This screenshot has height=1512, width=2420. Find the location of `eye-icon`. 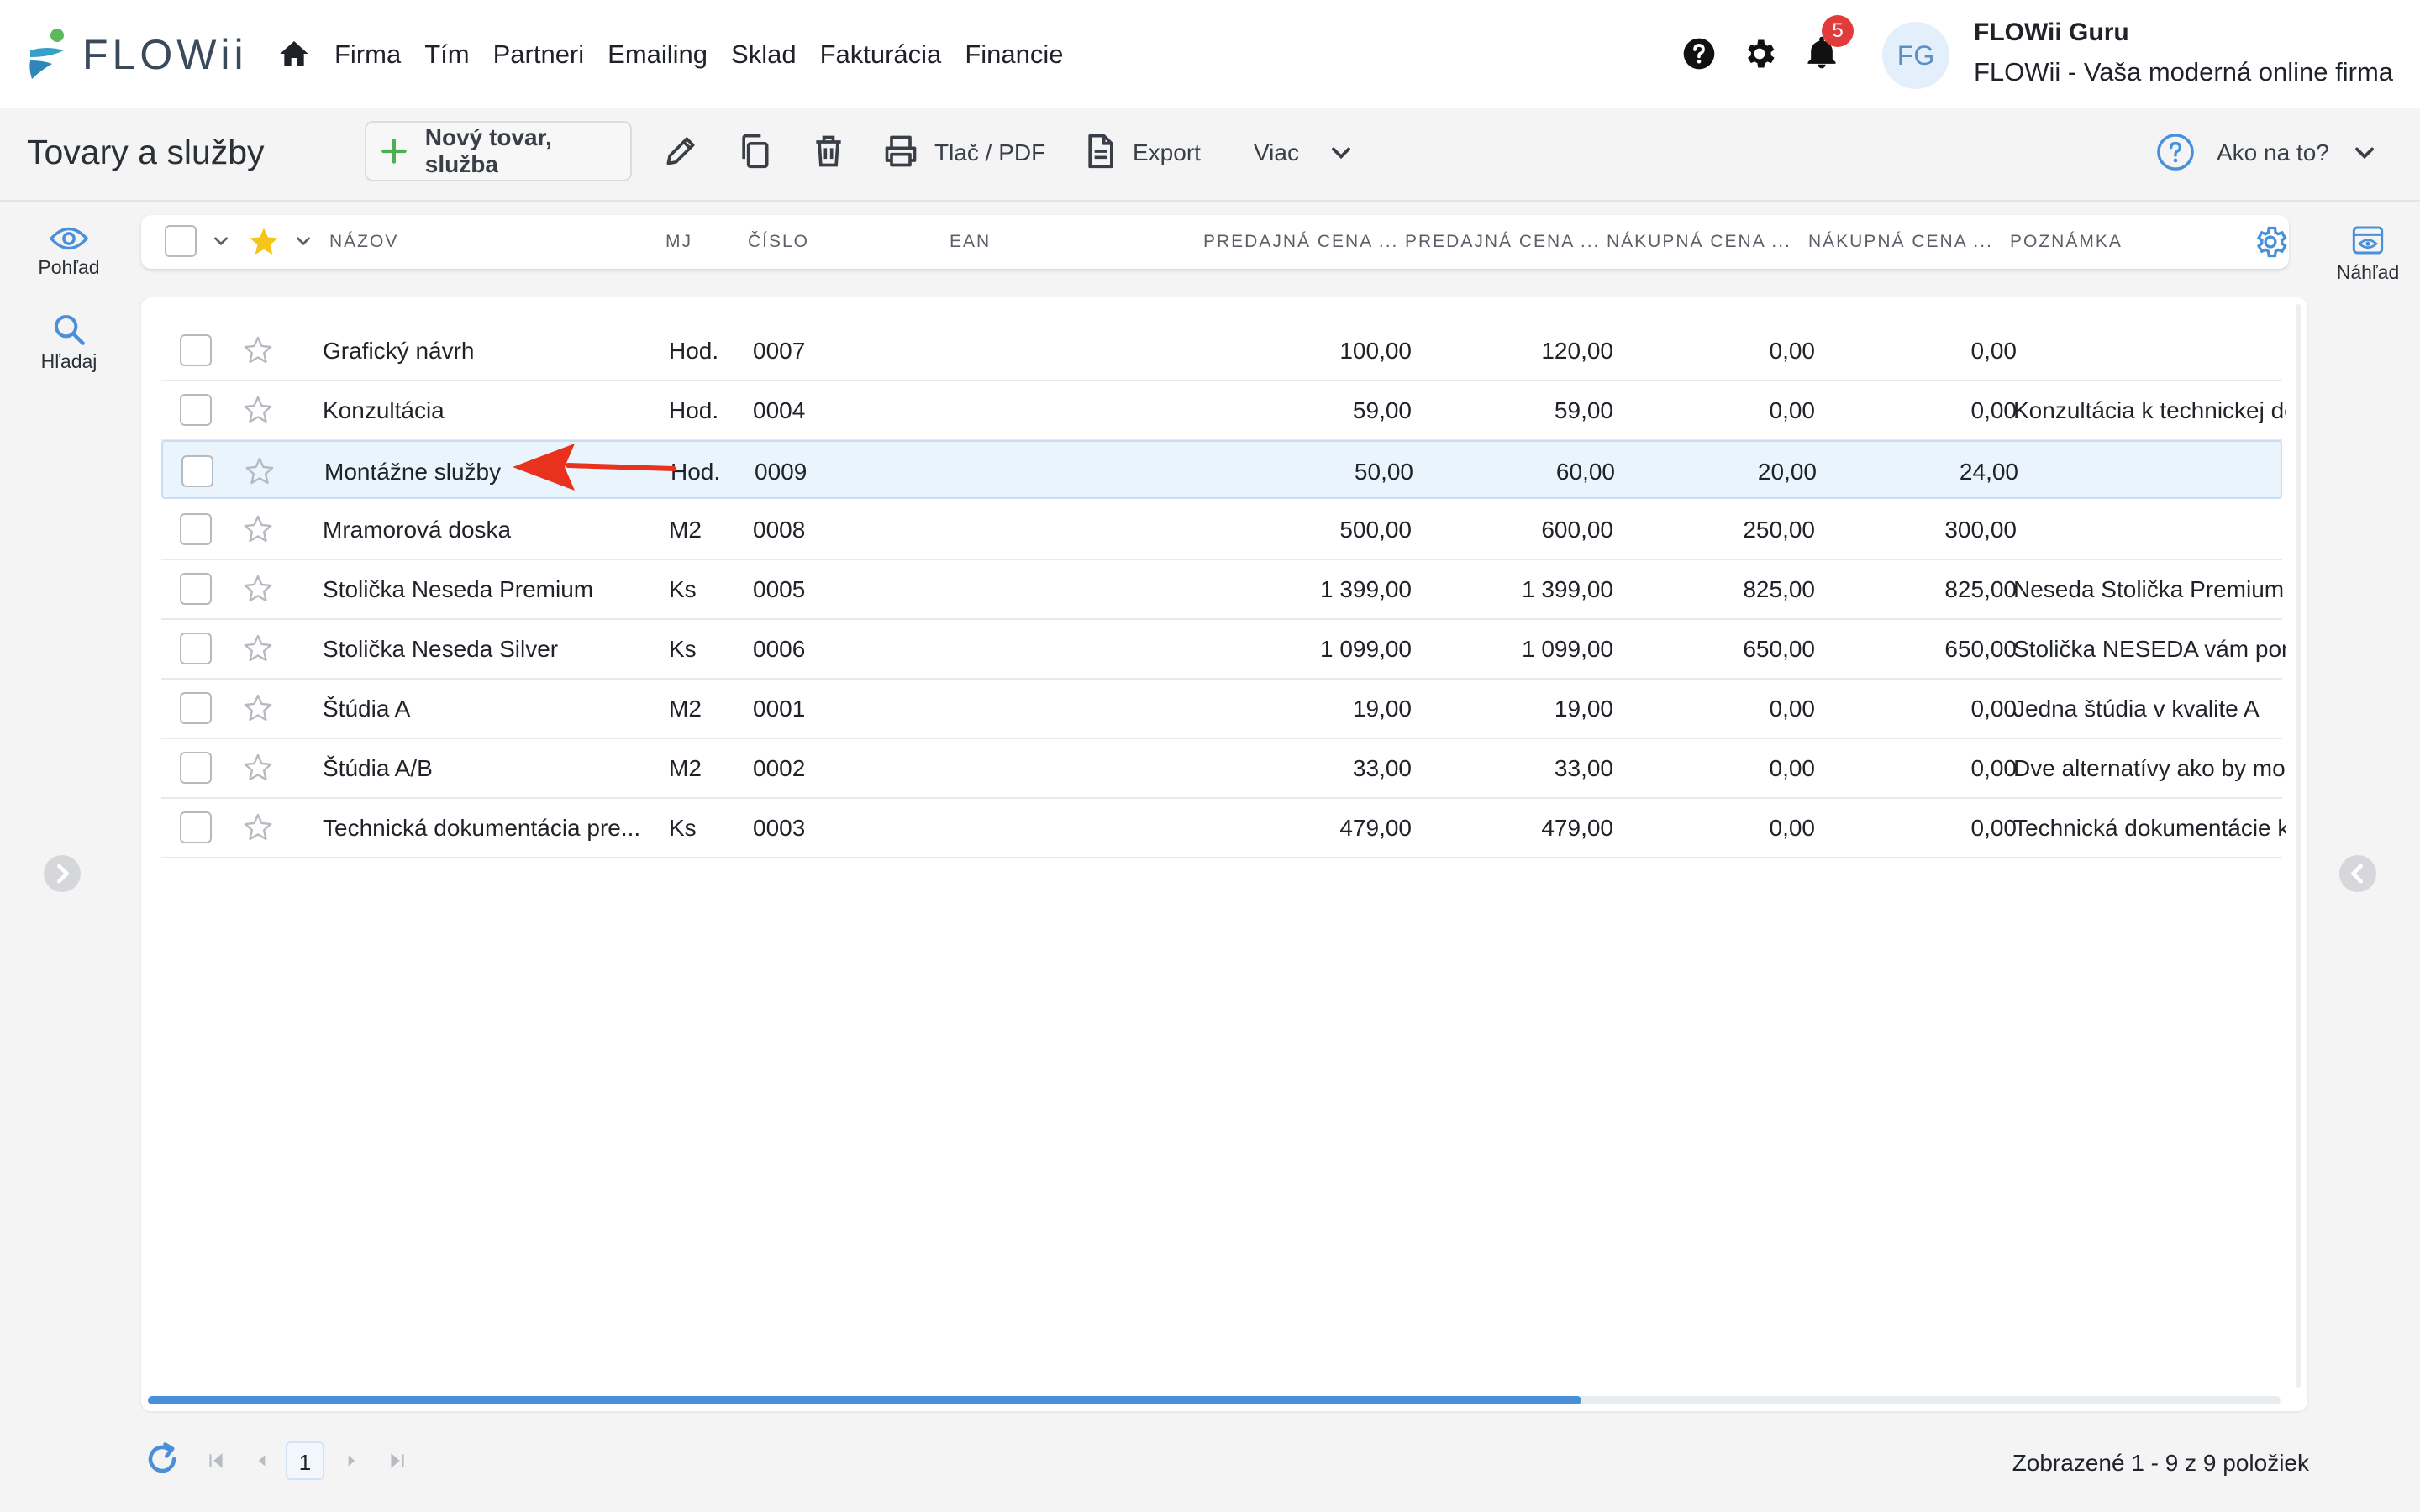

eye-icon is located at coordinates (69, 238).